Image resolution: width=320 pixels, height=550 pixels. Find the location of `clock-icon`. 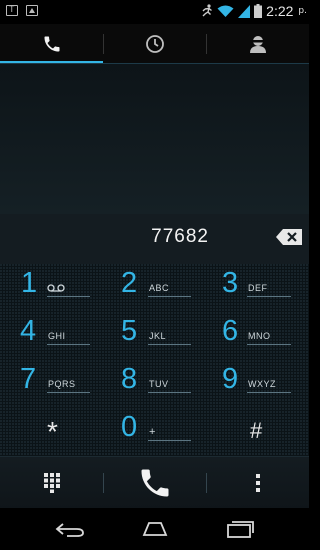

clock-icon is located at coordinates (154, 44).